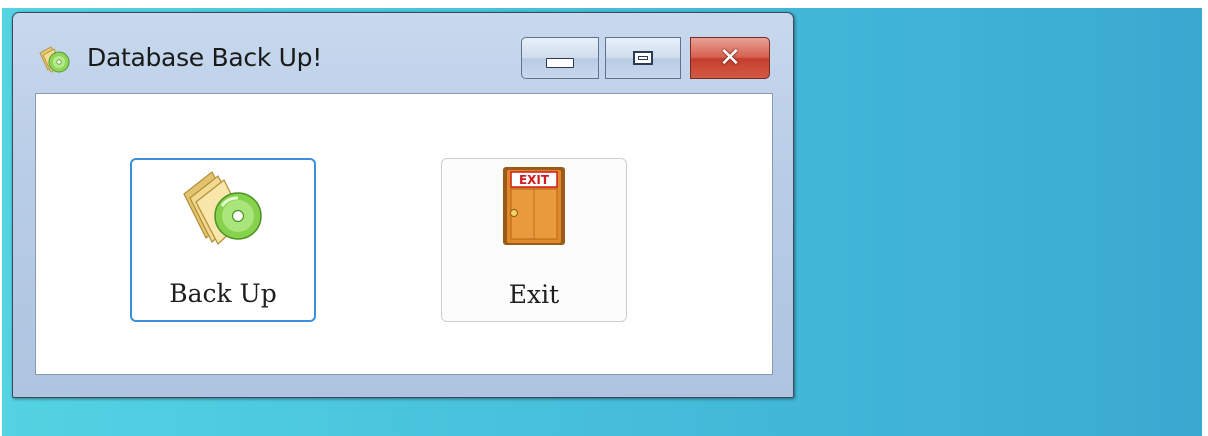  Describe the element at coordinates (1205, 218) in the screenshot. I see `screen-edge` at that location.